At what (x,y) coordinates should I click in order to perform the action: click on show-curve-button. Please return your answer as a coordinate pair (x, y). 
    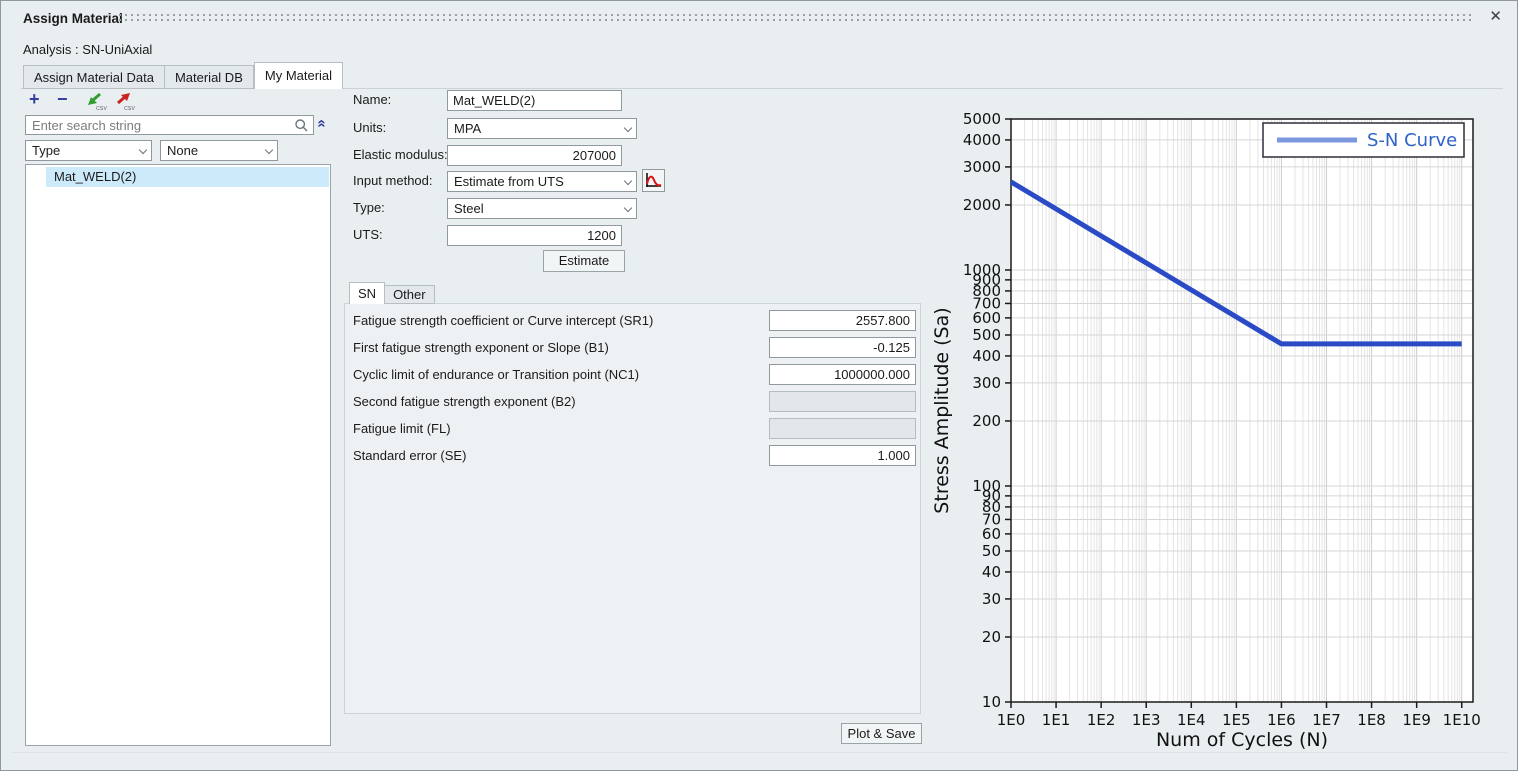
    Looking at the image, I should click on (653, 180).